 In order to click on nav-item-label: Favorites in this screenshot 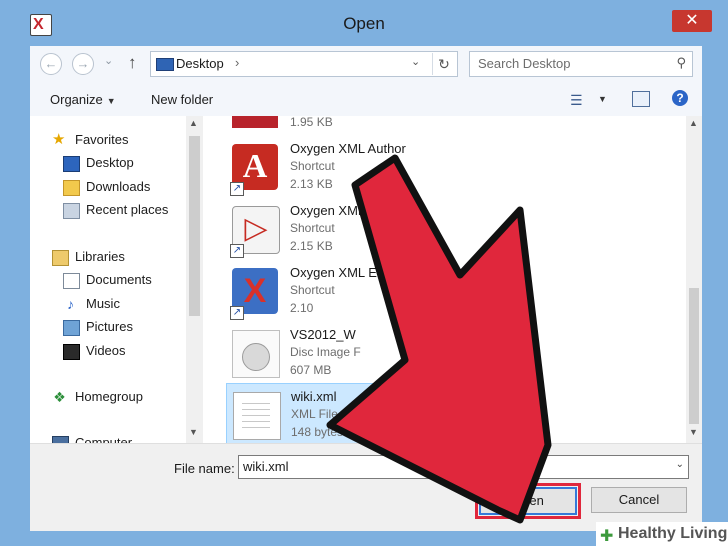, I will do `click(102, 139)`.